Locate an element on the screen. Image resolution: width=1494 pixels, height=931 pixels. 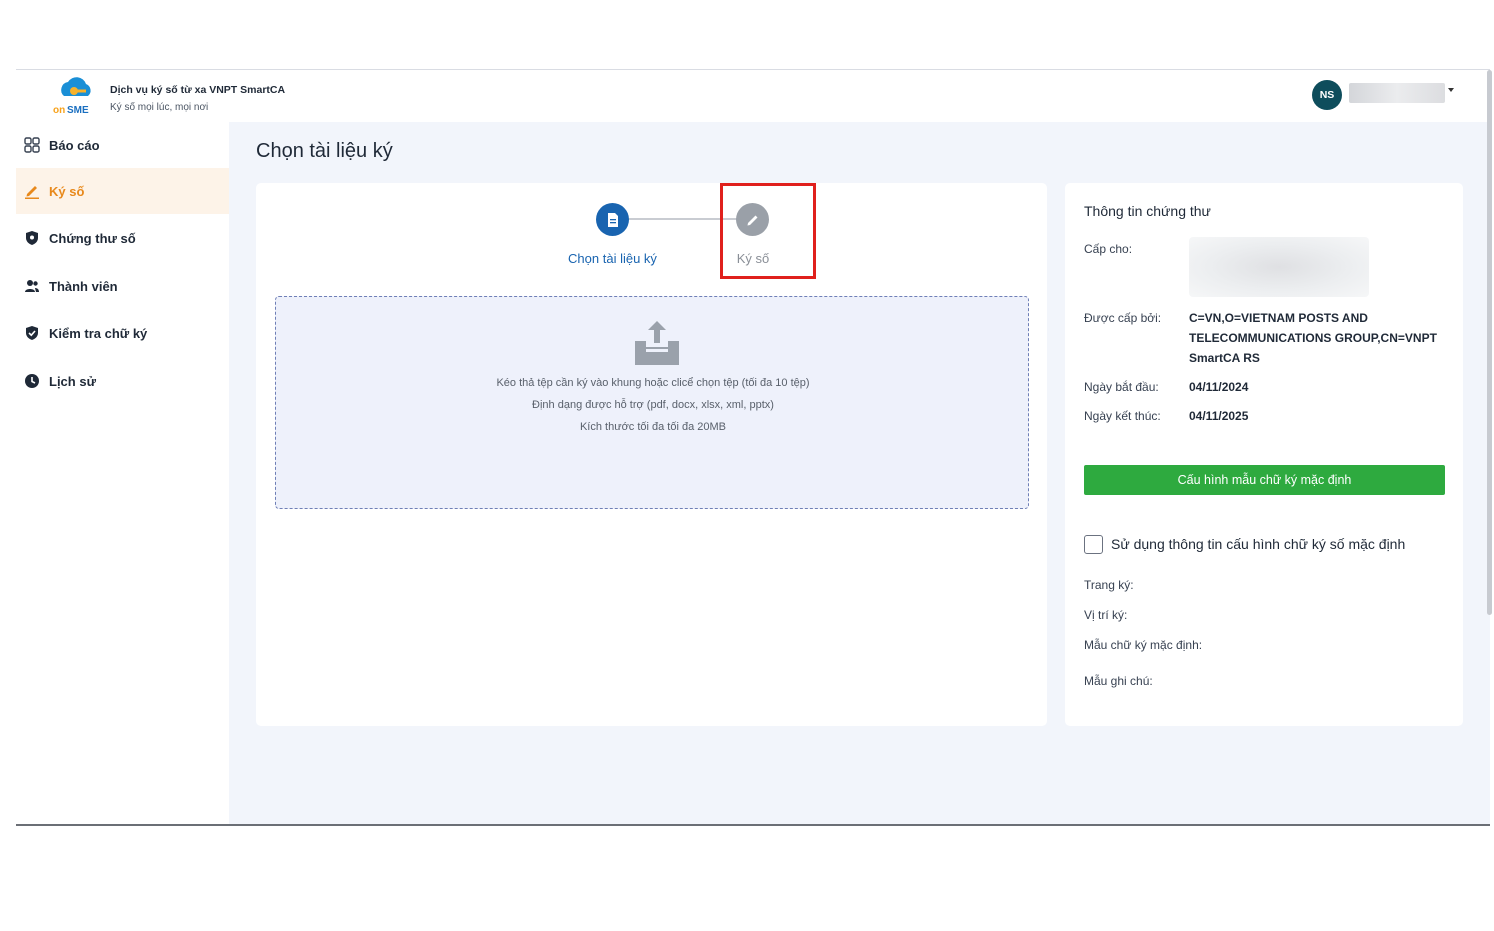
clock-icon is located at coordinates (32, 381).